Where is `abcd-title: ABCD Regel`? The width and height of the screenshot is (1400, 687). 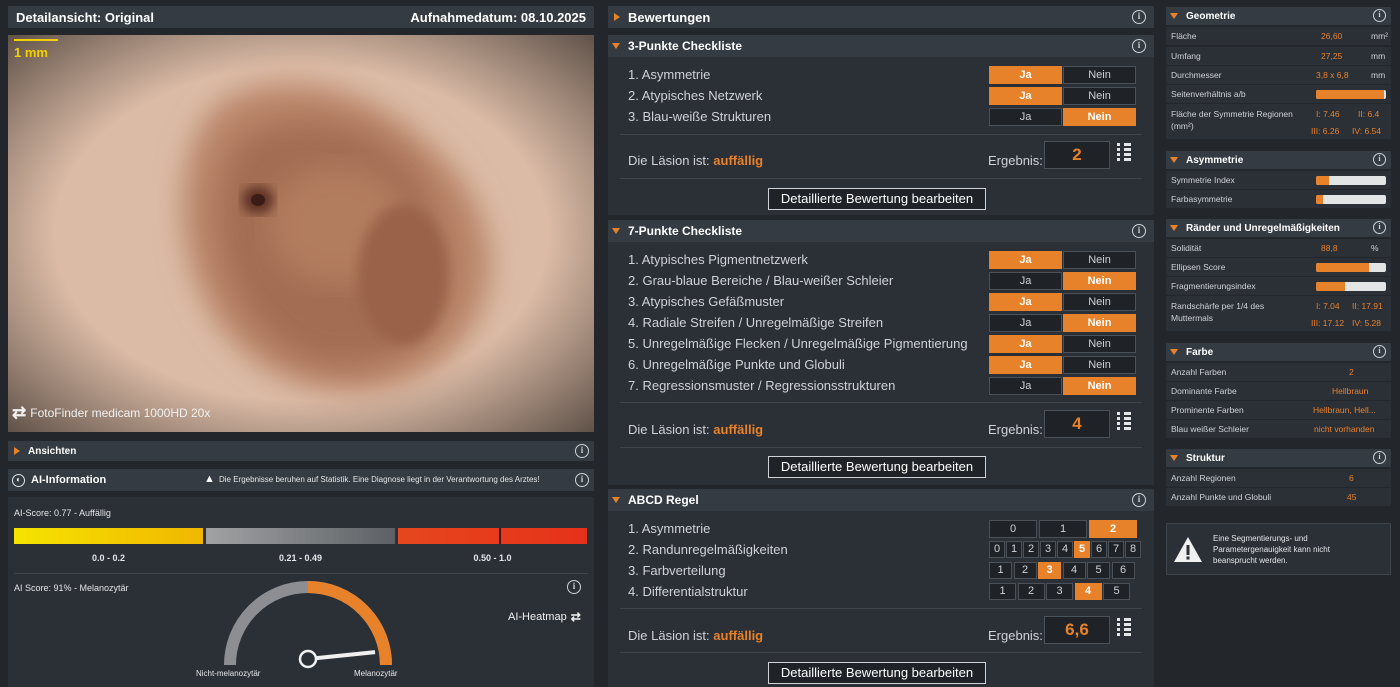 abcd-title: ABCD Regel is located at coordinates (663, 500).